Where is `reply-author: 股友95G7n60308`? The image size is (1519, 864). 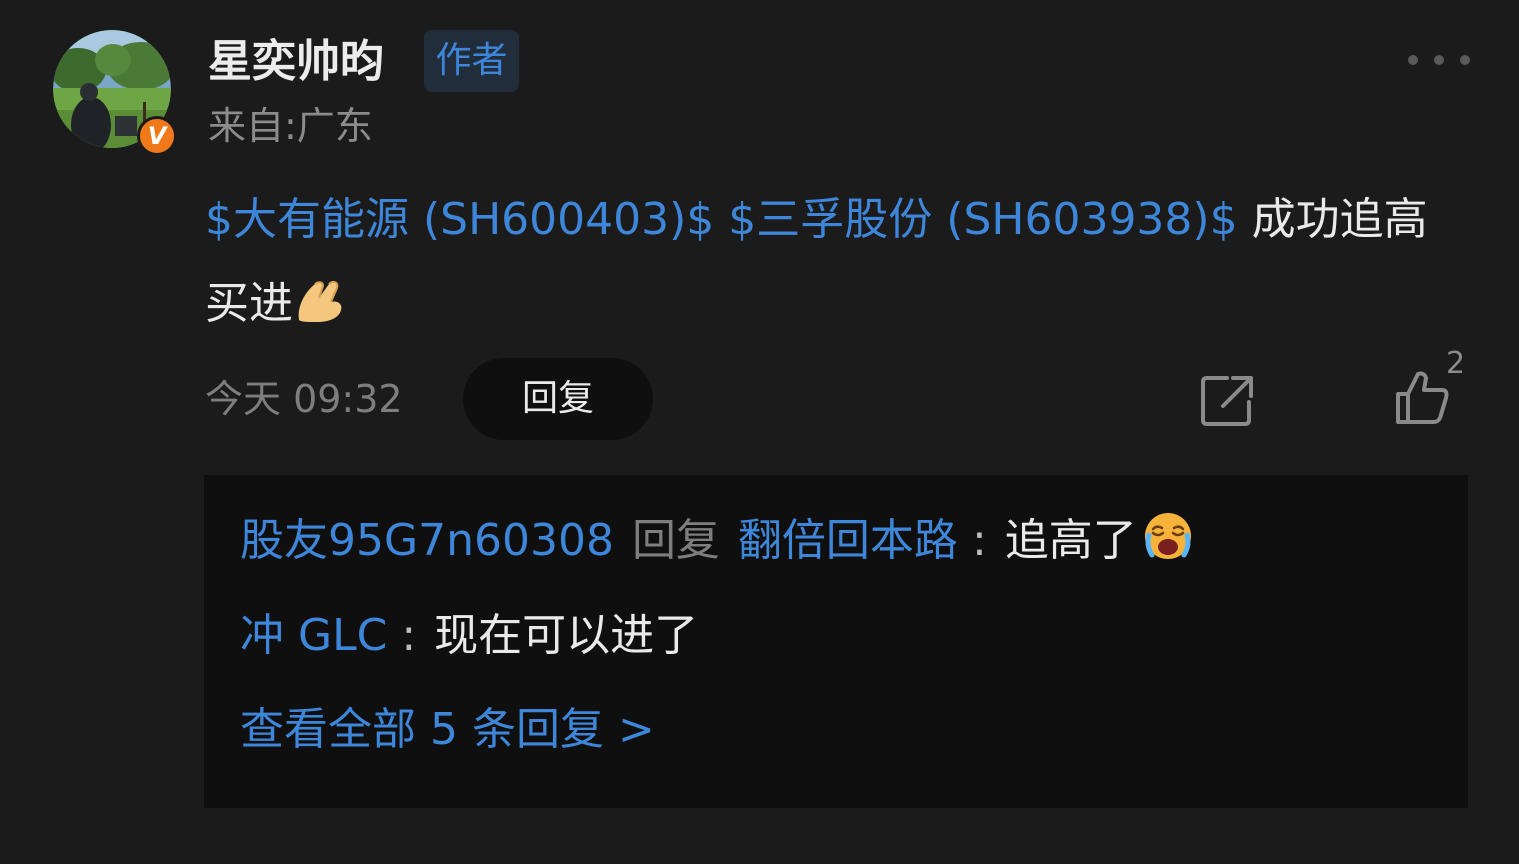
reply-author: 股友95G7n60308 is located at coordinates (427, 540).